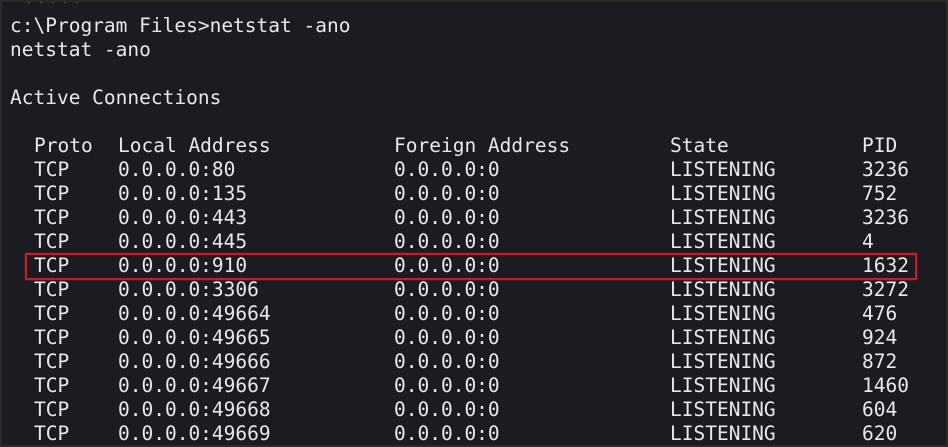 Image resolution: width=948 pixels, height=447 pixels. What do you see at coordinates (880, 361) in the screenshot?
I see `cell-pid: 872` at bounding box center [880, 361].